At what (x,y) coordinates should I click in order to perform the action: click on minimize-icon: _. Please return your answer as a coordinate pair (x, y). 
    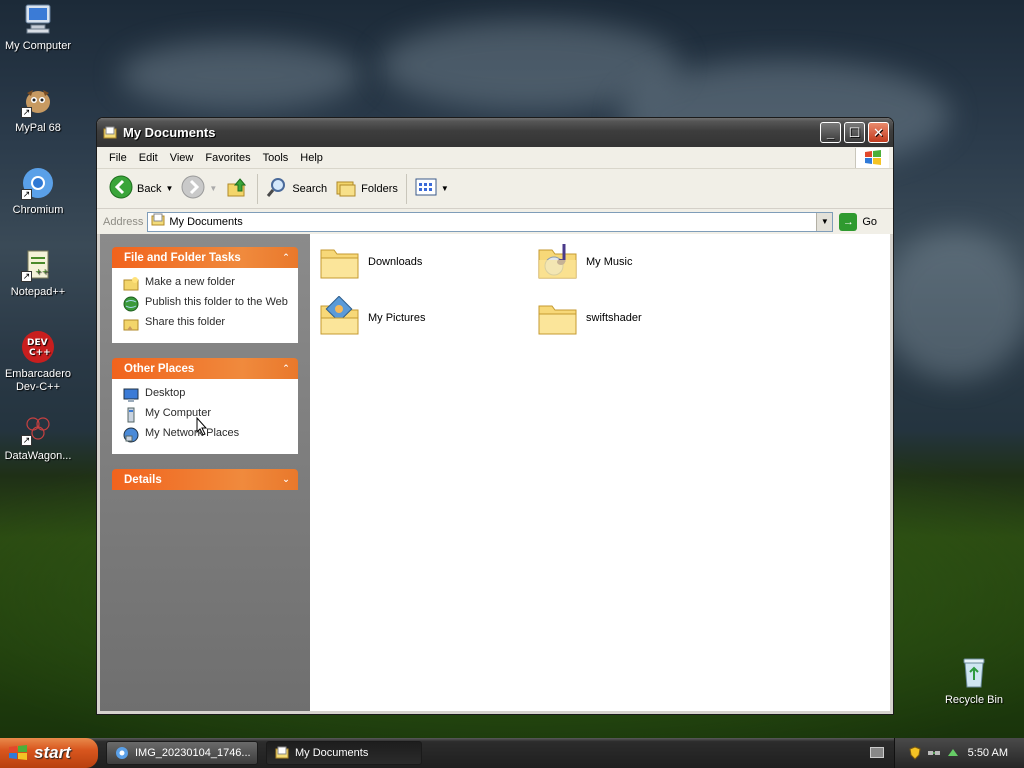
    Looking at the image, I should click on (830, 132).